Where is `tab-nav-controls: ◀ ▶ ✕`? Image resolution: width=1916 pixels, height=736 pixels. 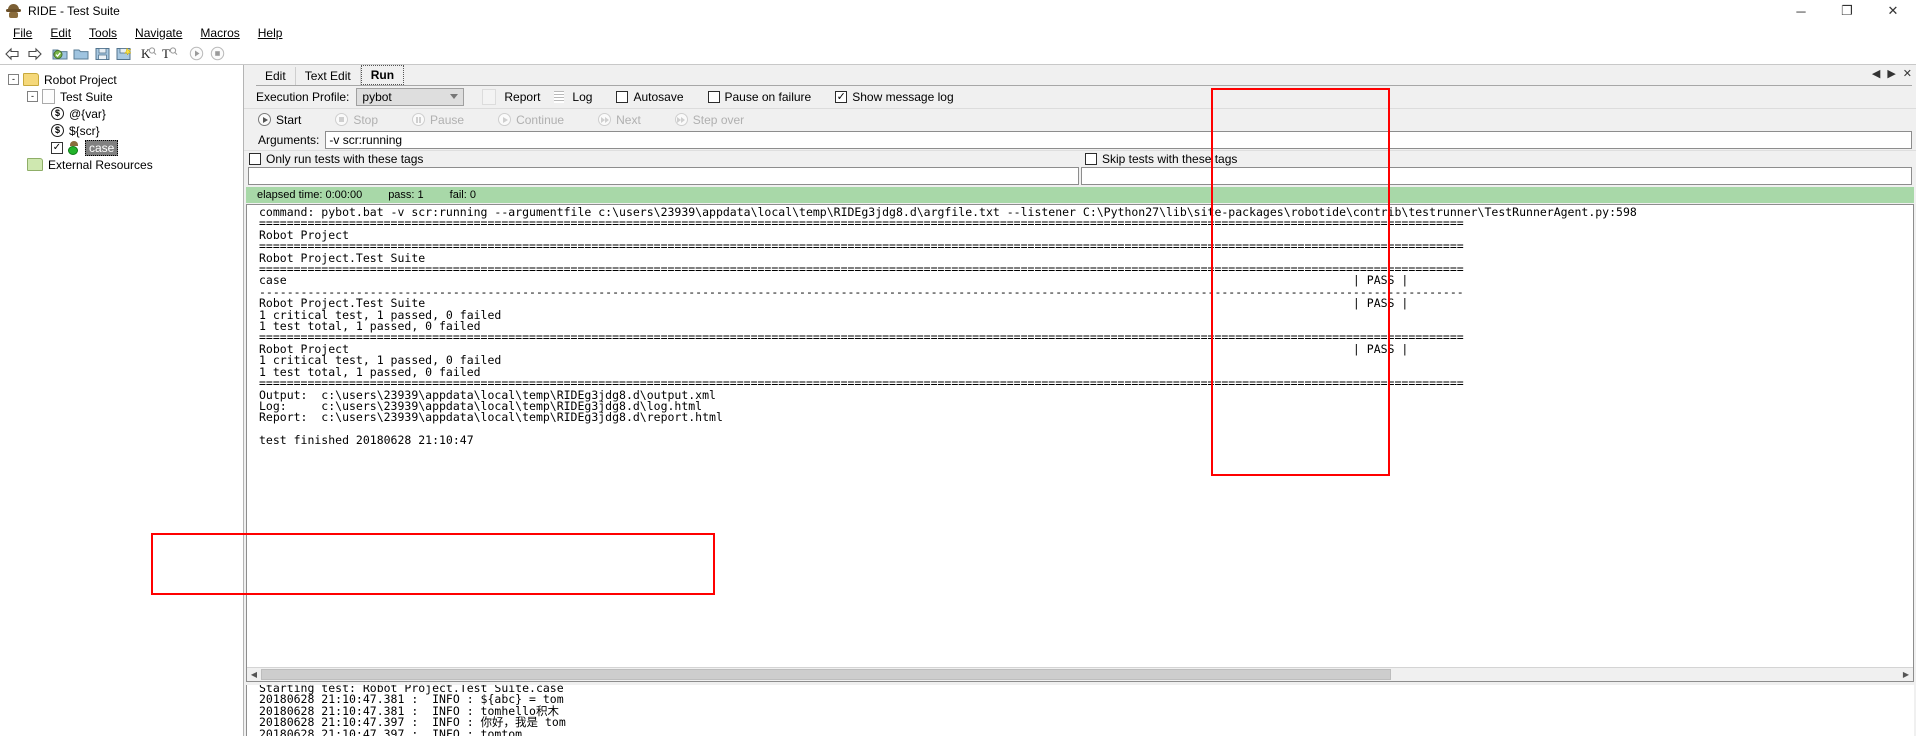 tab-nav-controls: ◀ ▶ ✕ is located at coordinates (1892, 73).